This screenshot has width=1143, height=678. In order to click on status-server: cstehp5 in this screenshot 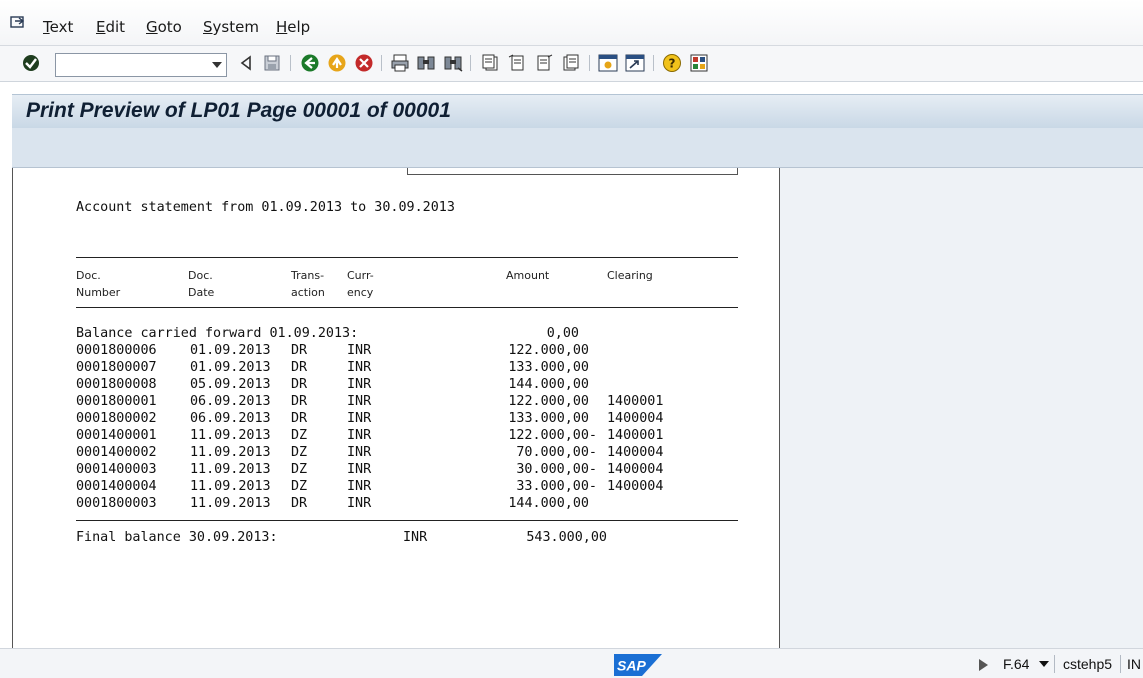, I will do `click(1088, 664)`.